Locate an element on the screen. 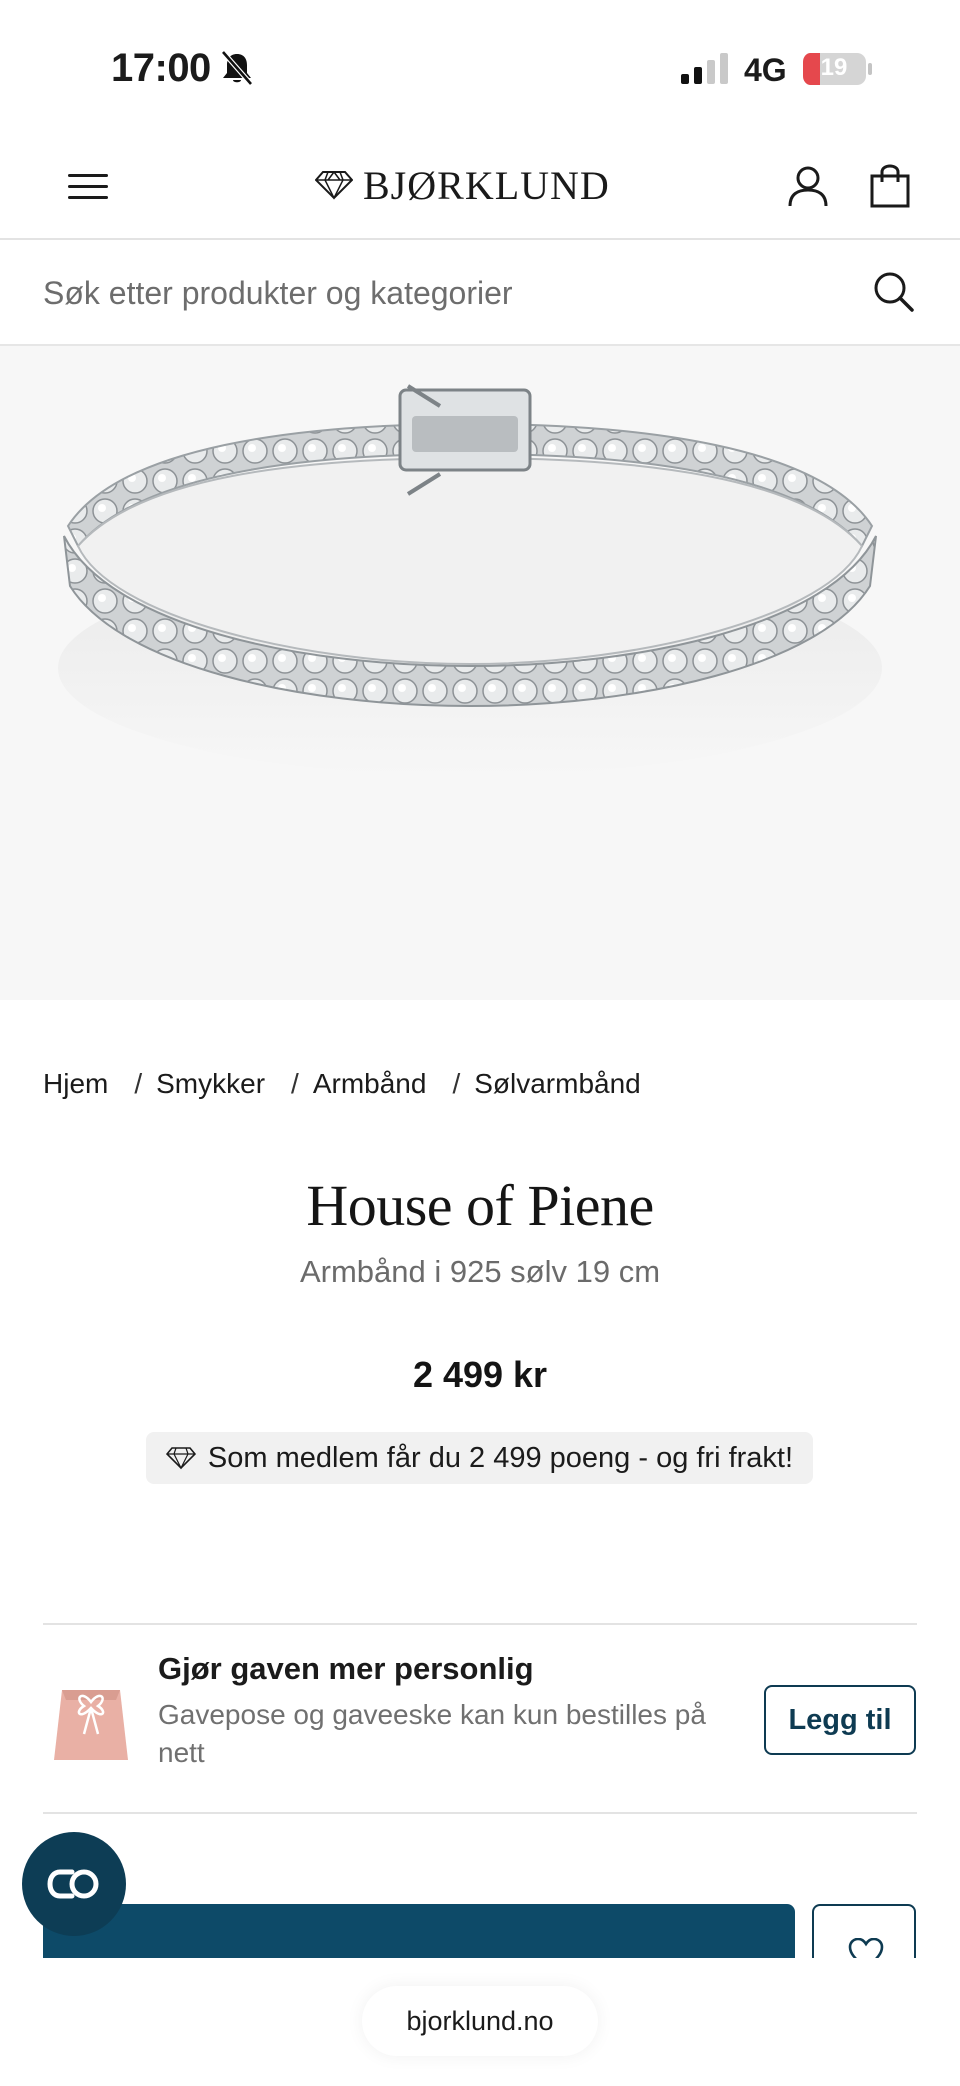 The image size is (960, 2086). diamond-icon is located at coordinates (180, 1458).